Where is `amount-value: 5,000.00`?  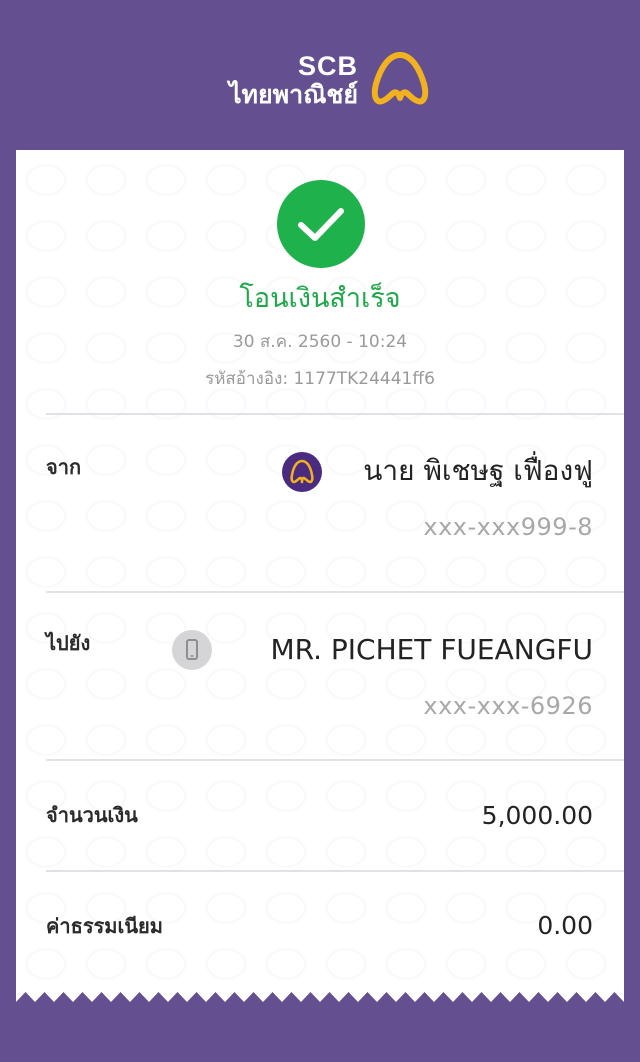
amount-value: 5,000.00 is located at coordinates (537, 815).